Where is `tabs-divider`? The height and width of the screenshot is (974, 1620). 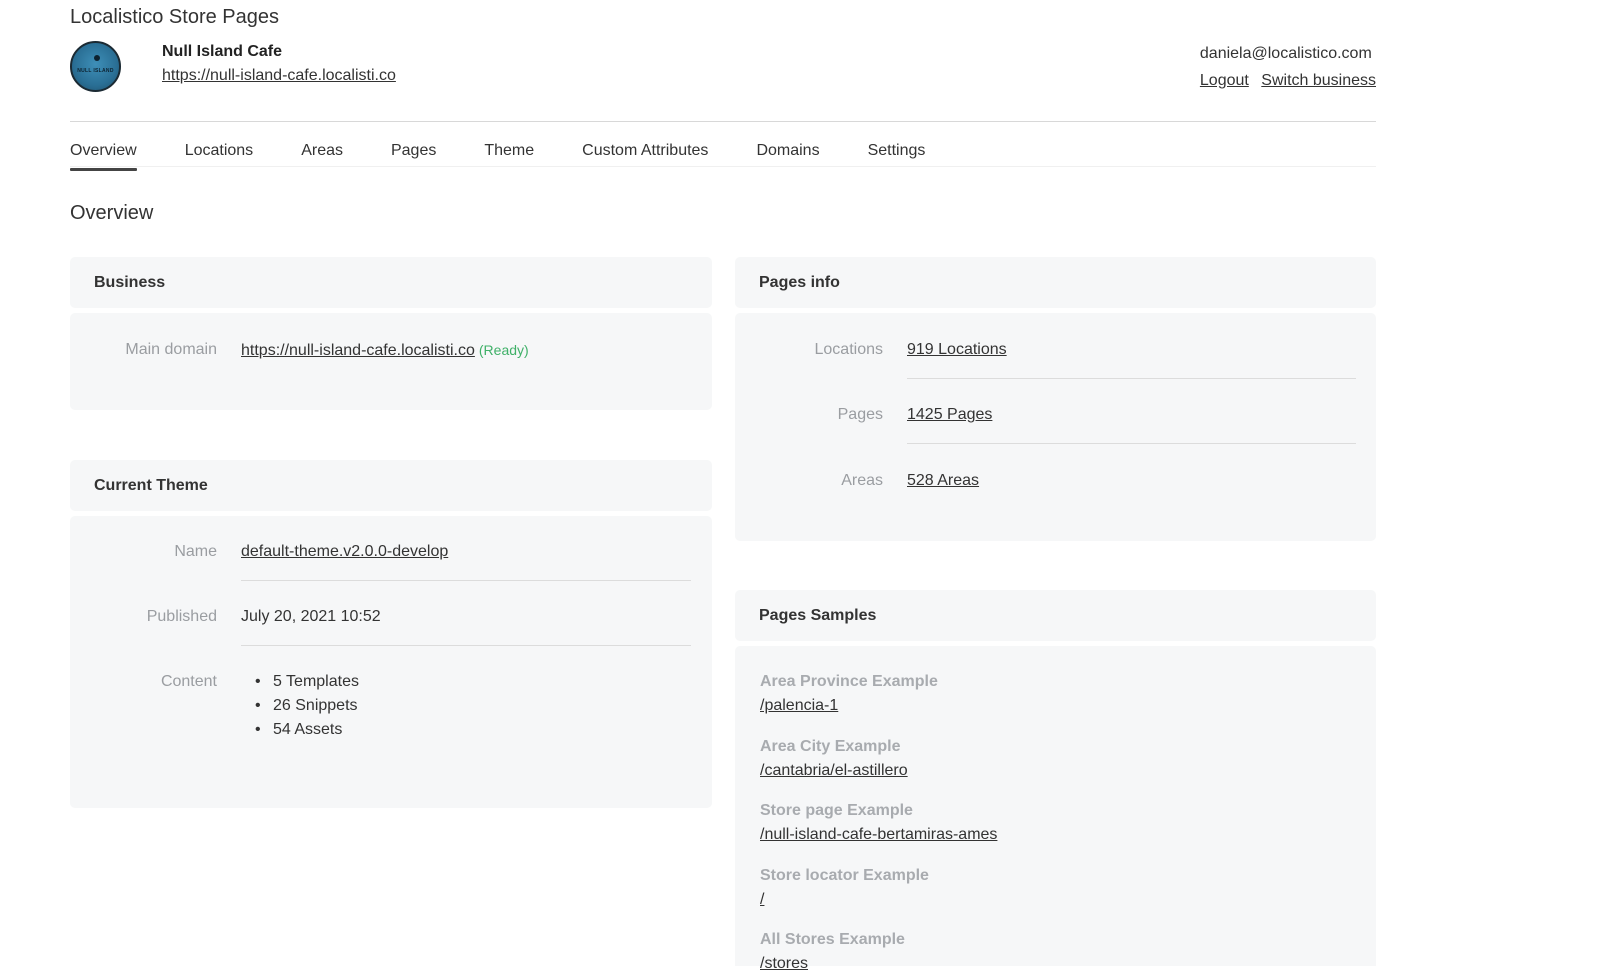 tabs-divider is located at coordinates (723, 166).